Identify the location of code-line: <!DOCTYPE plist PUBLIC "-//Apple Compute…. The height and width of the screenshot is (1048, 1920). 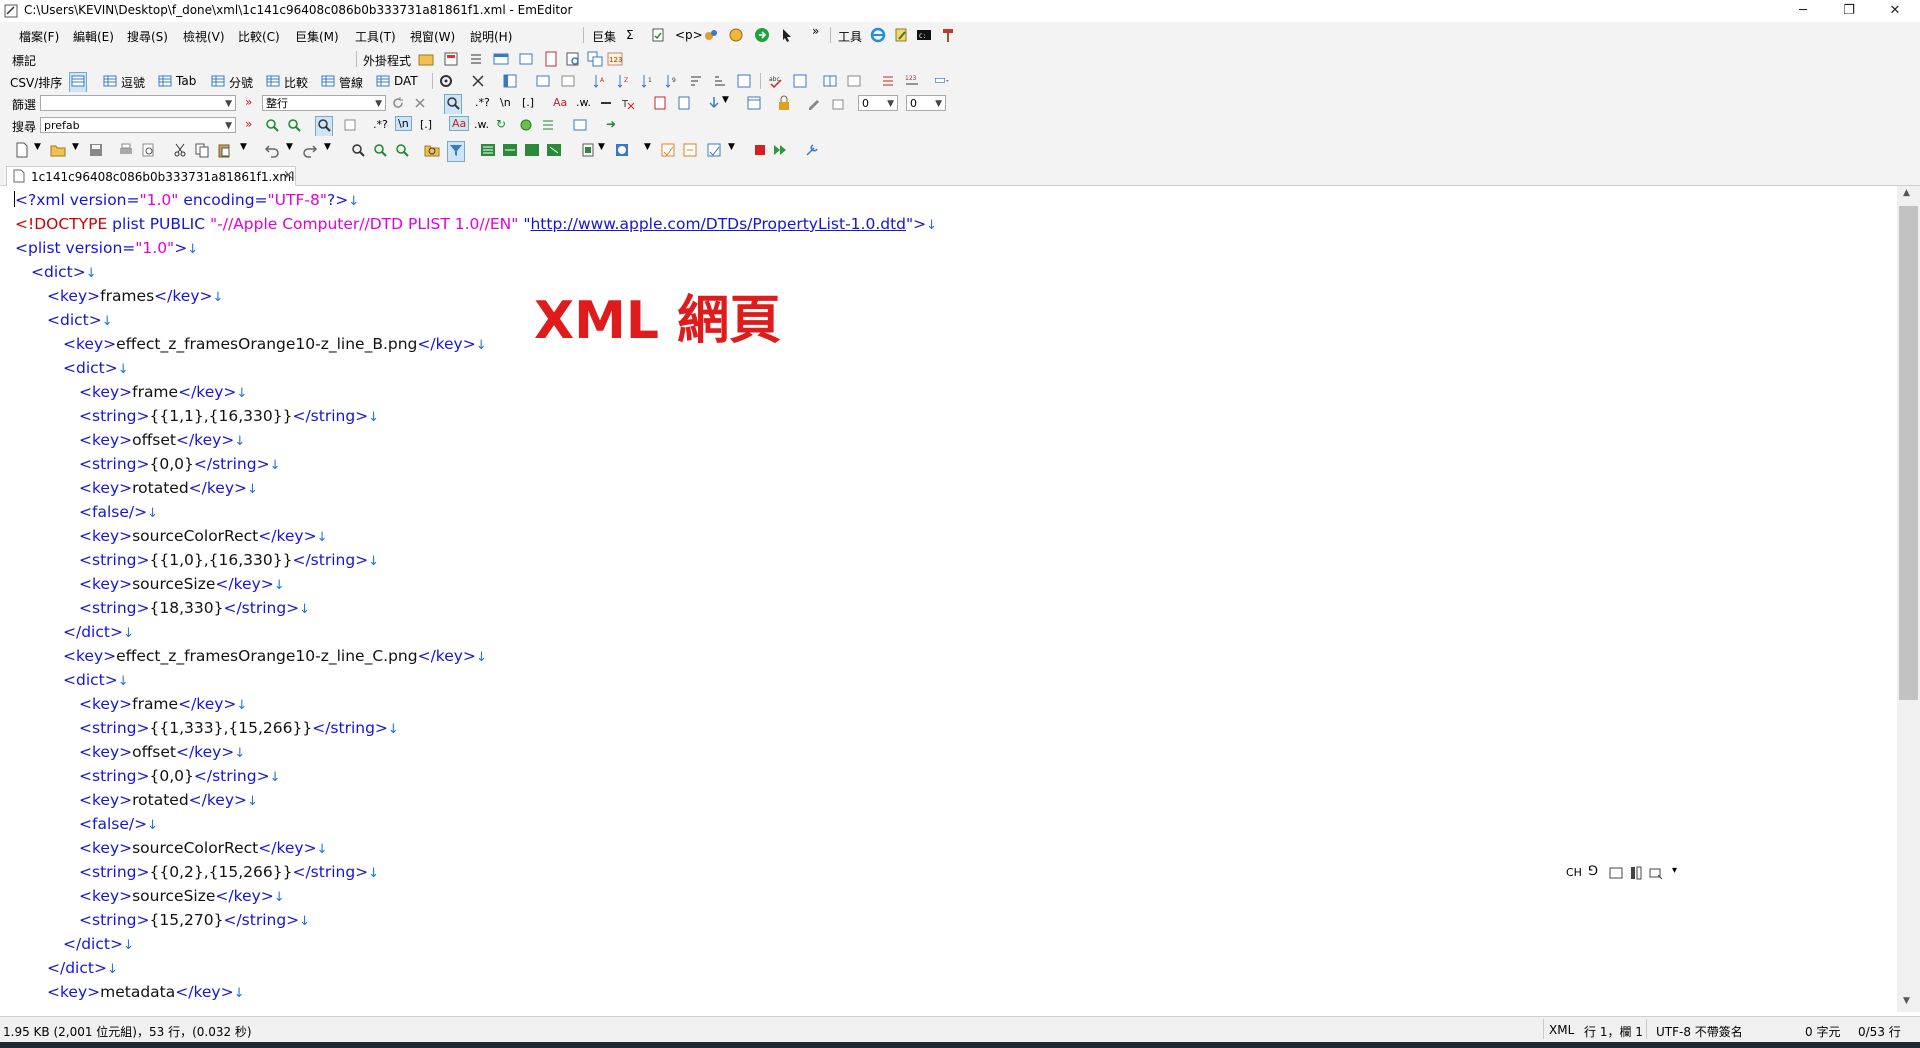
(476, 224).